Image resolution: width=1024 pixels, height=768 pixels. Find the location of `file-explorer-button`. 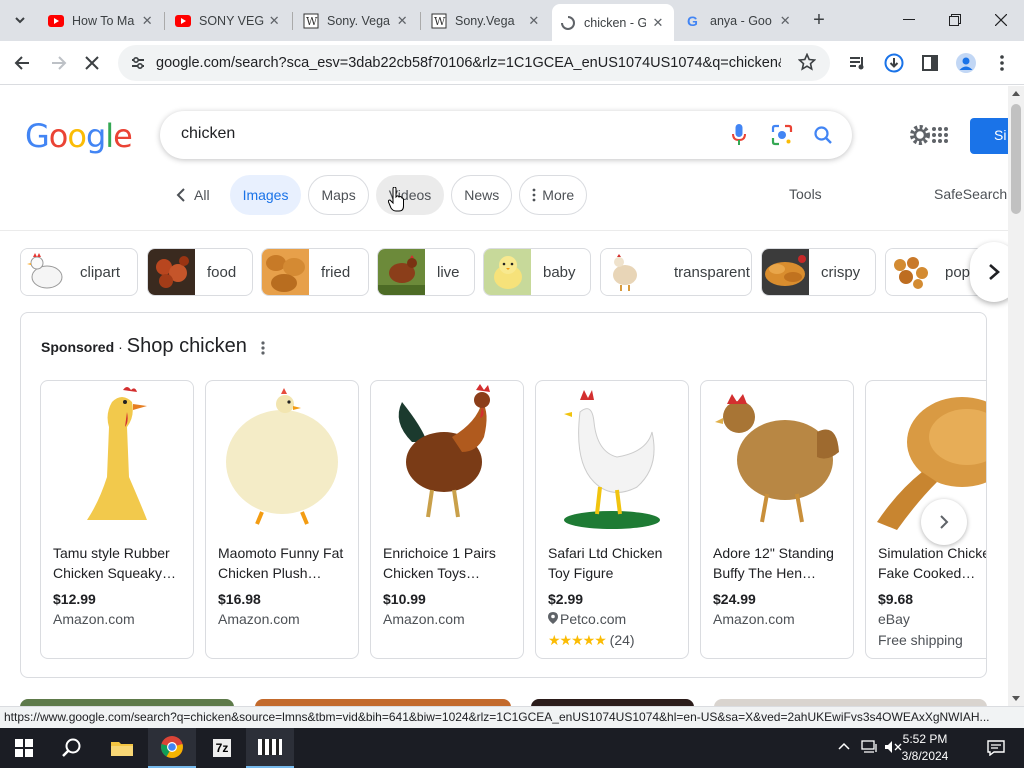

file-explorer-button is located at coordinates (122, 748).